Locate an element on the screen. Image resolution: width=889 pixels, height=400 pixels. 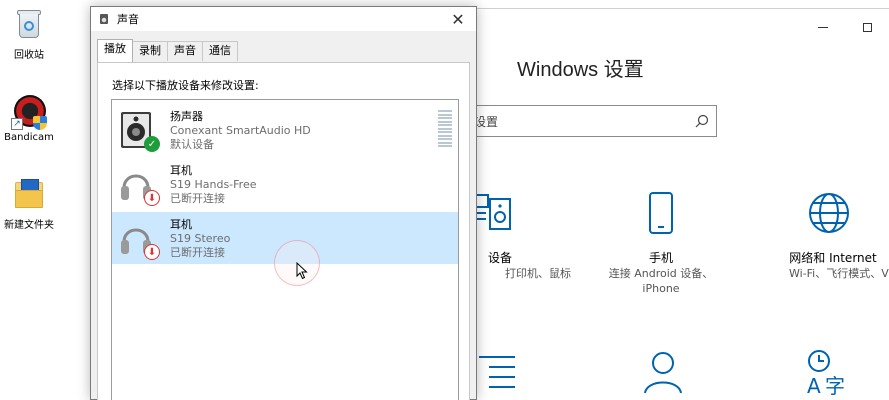
mouse-cursor-icon is located at coordinates (302, 271).